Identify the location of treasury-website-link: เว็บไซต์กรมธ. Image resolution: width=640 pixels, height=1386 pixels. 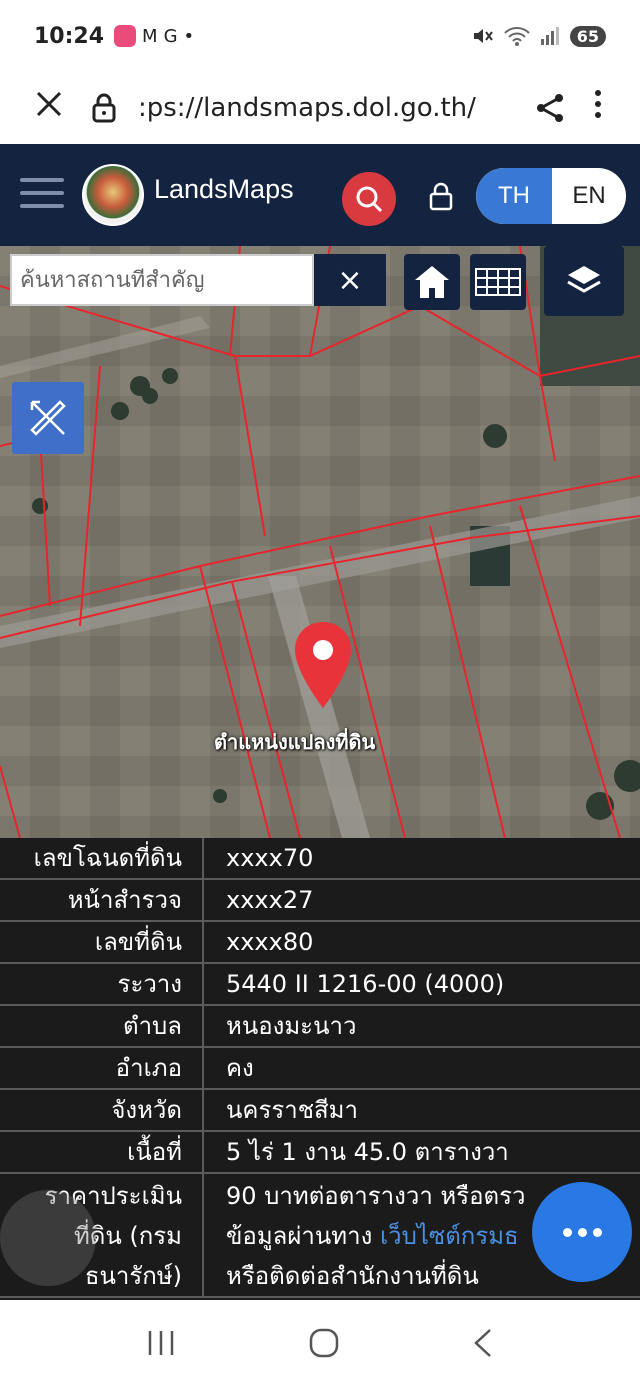
(449, 1236).